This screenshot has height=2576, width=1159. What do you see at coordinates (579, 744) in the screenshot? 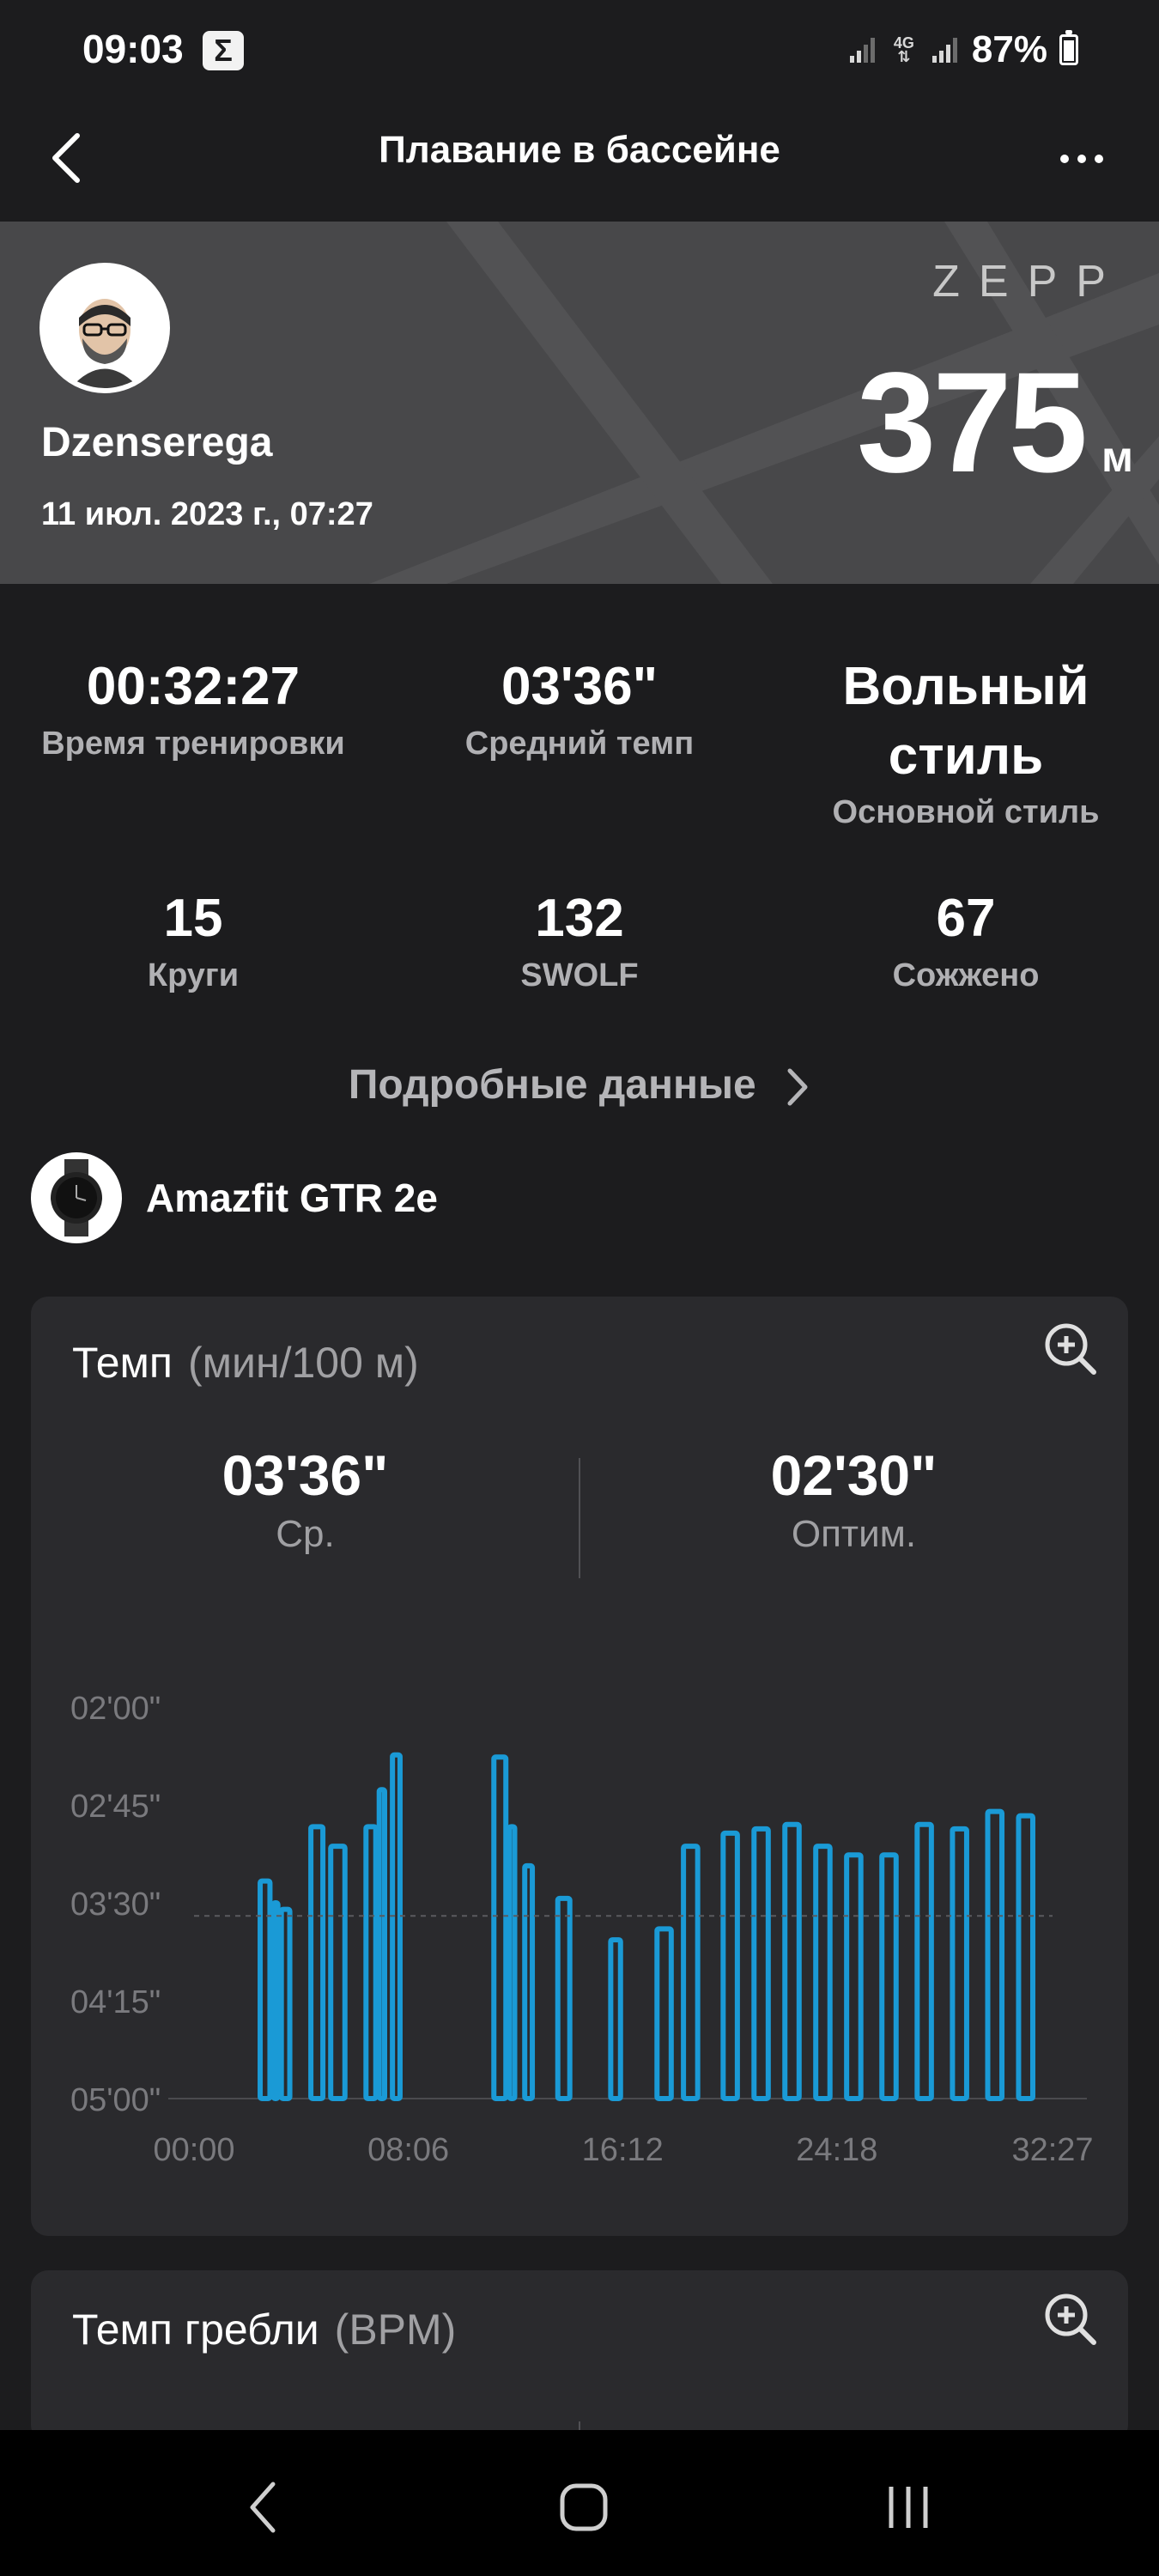
I see `stat-label: Средний темп` at bounding box center [579, 744].